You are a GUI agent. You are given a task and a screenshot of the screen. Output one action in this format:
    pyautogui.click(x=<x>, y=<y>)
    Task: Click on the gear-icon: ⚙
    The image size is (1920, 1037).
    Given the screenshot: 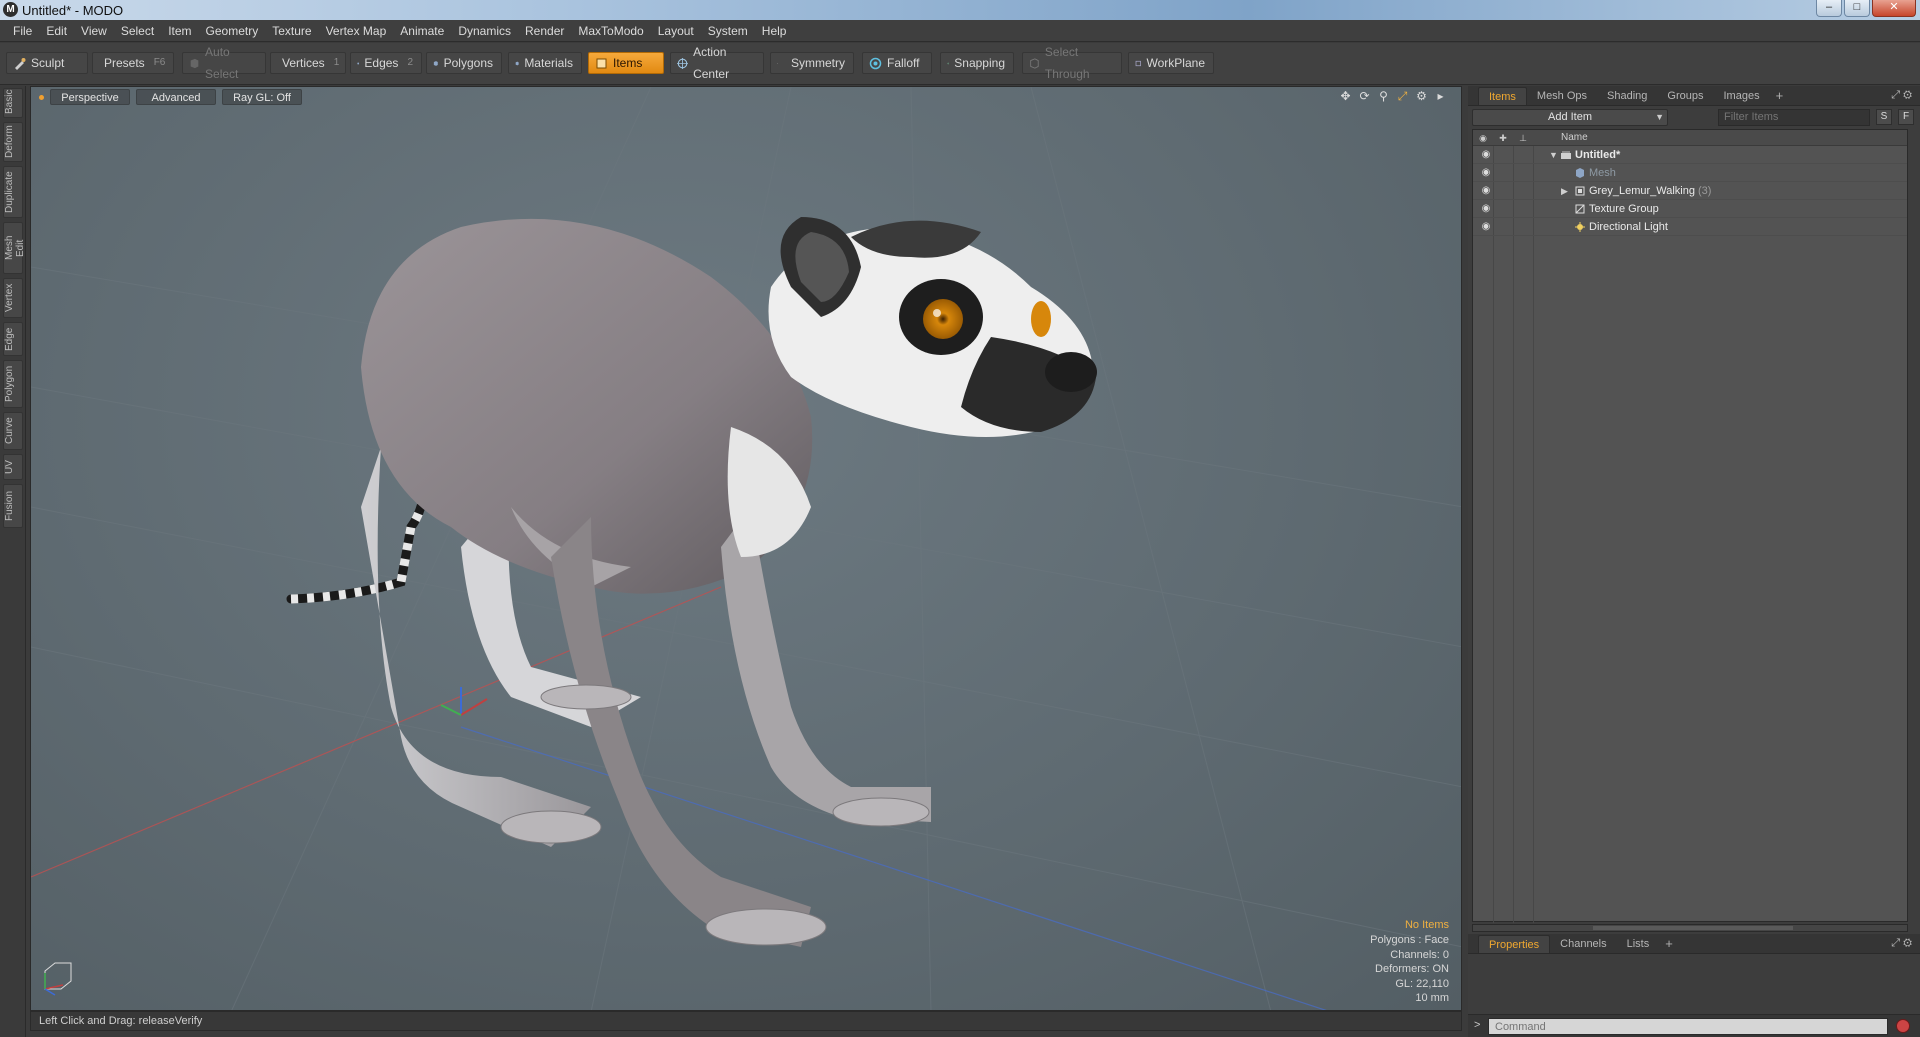 What is the action you would take?
    pyautogui.click(x=1421, y=96)
    